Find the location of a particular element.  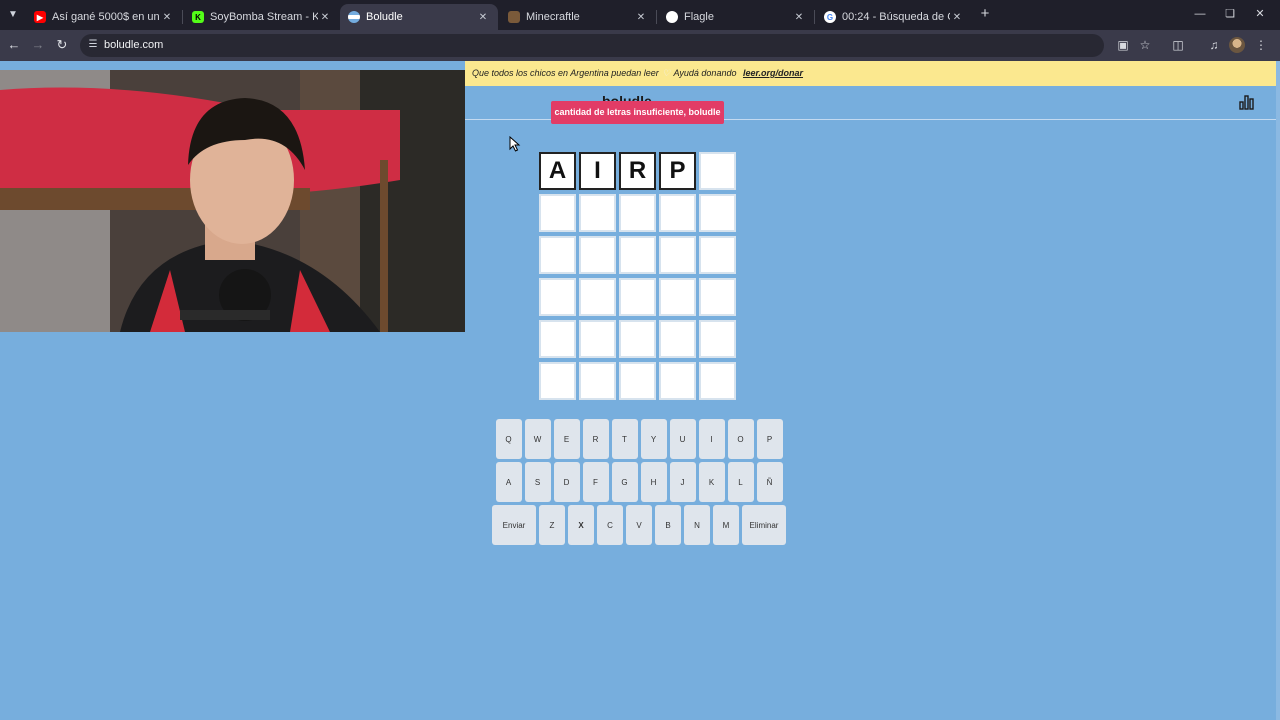

reload-icon: ↻ is located at coordinates (62, 45).